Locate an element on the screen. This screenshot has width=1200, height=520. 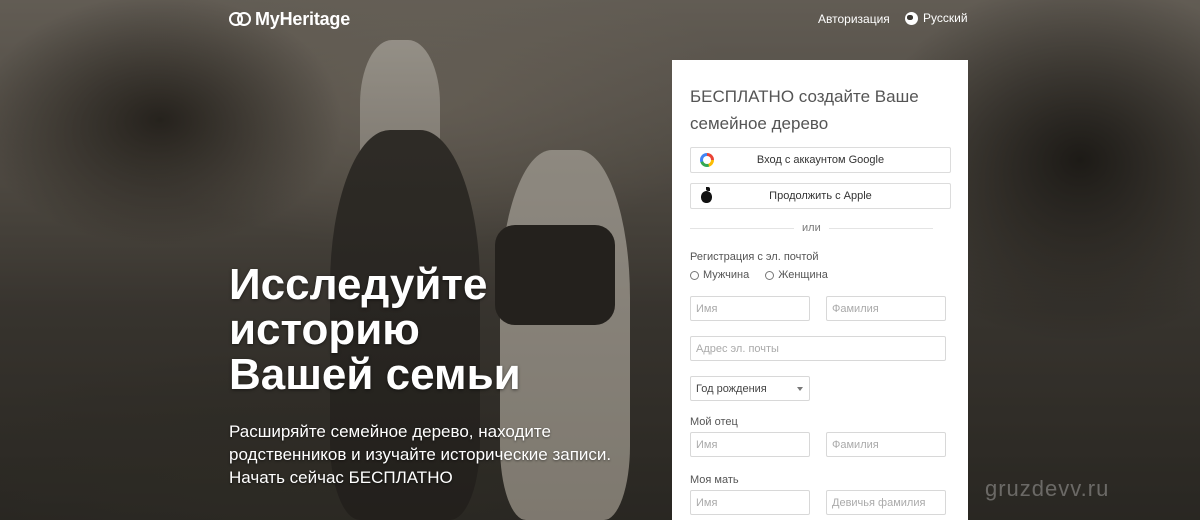
email-registration-label: Регистрация с эл. почтой is located at coordinates (754, 257).